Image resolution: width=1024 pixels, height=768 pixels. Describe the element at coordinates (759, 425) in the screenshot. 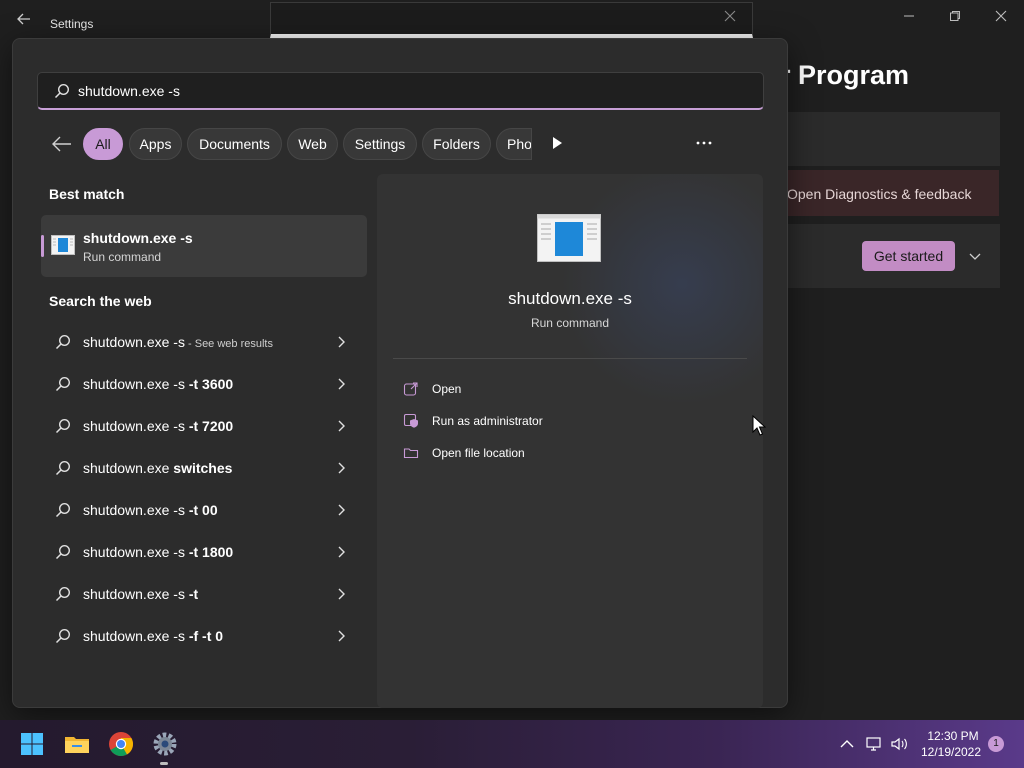

I see `mouse-cursor-icon` at that location.